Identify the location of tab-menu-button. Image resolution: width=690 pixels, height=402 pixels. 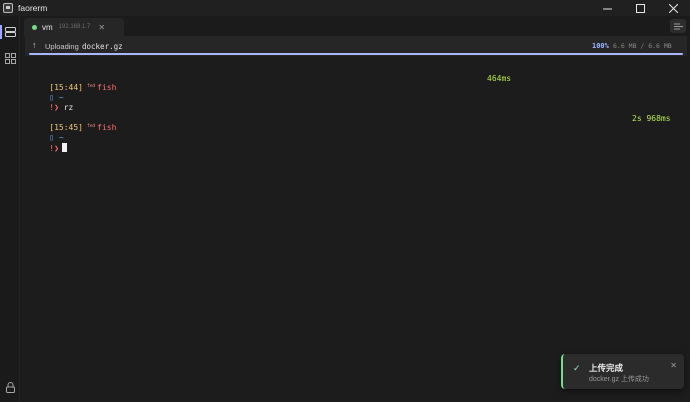
(678, 26).